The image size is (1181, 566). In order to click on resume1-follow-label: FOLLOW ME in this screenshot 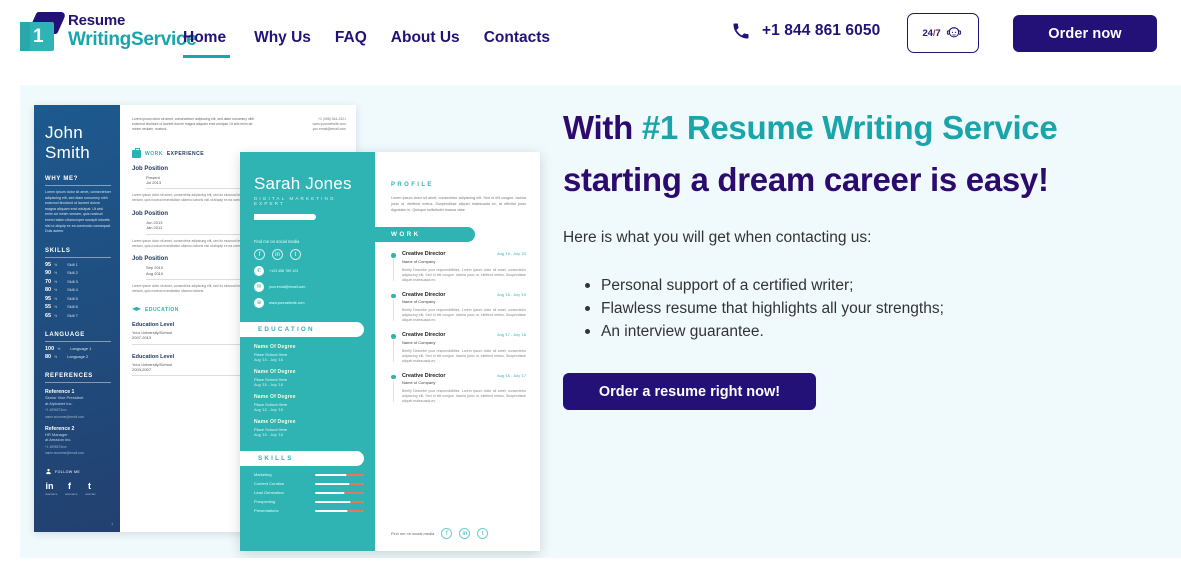, I will do `click(68, 471)`.